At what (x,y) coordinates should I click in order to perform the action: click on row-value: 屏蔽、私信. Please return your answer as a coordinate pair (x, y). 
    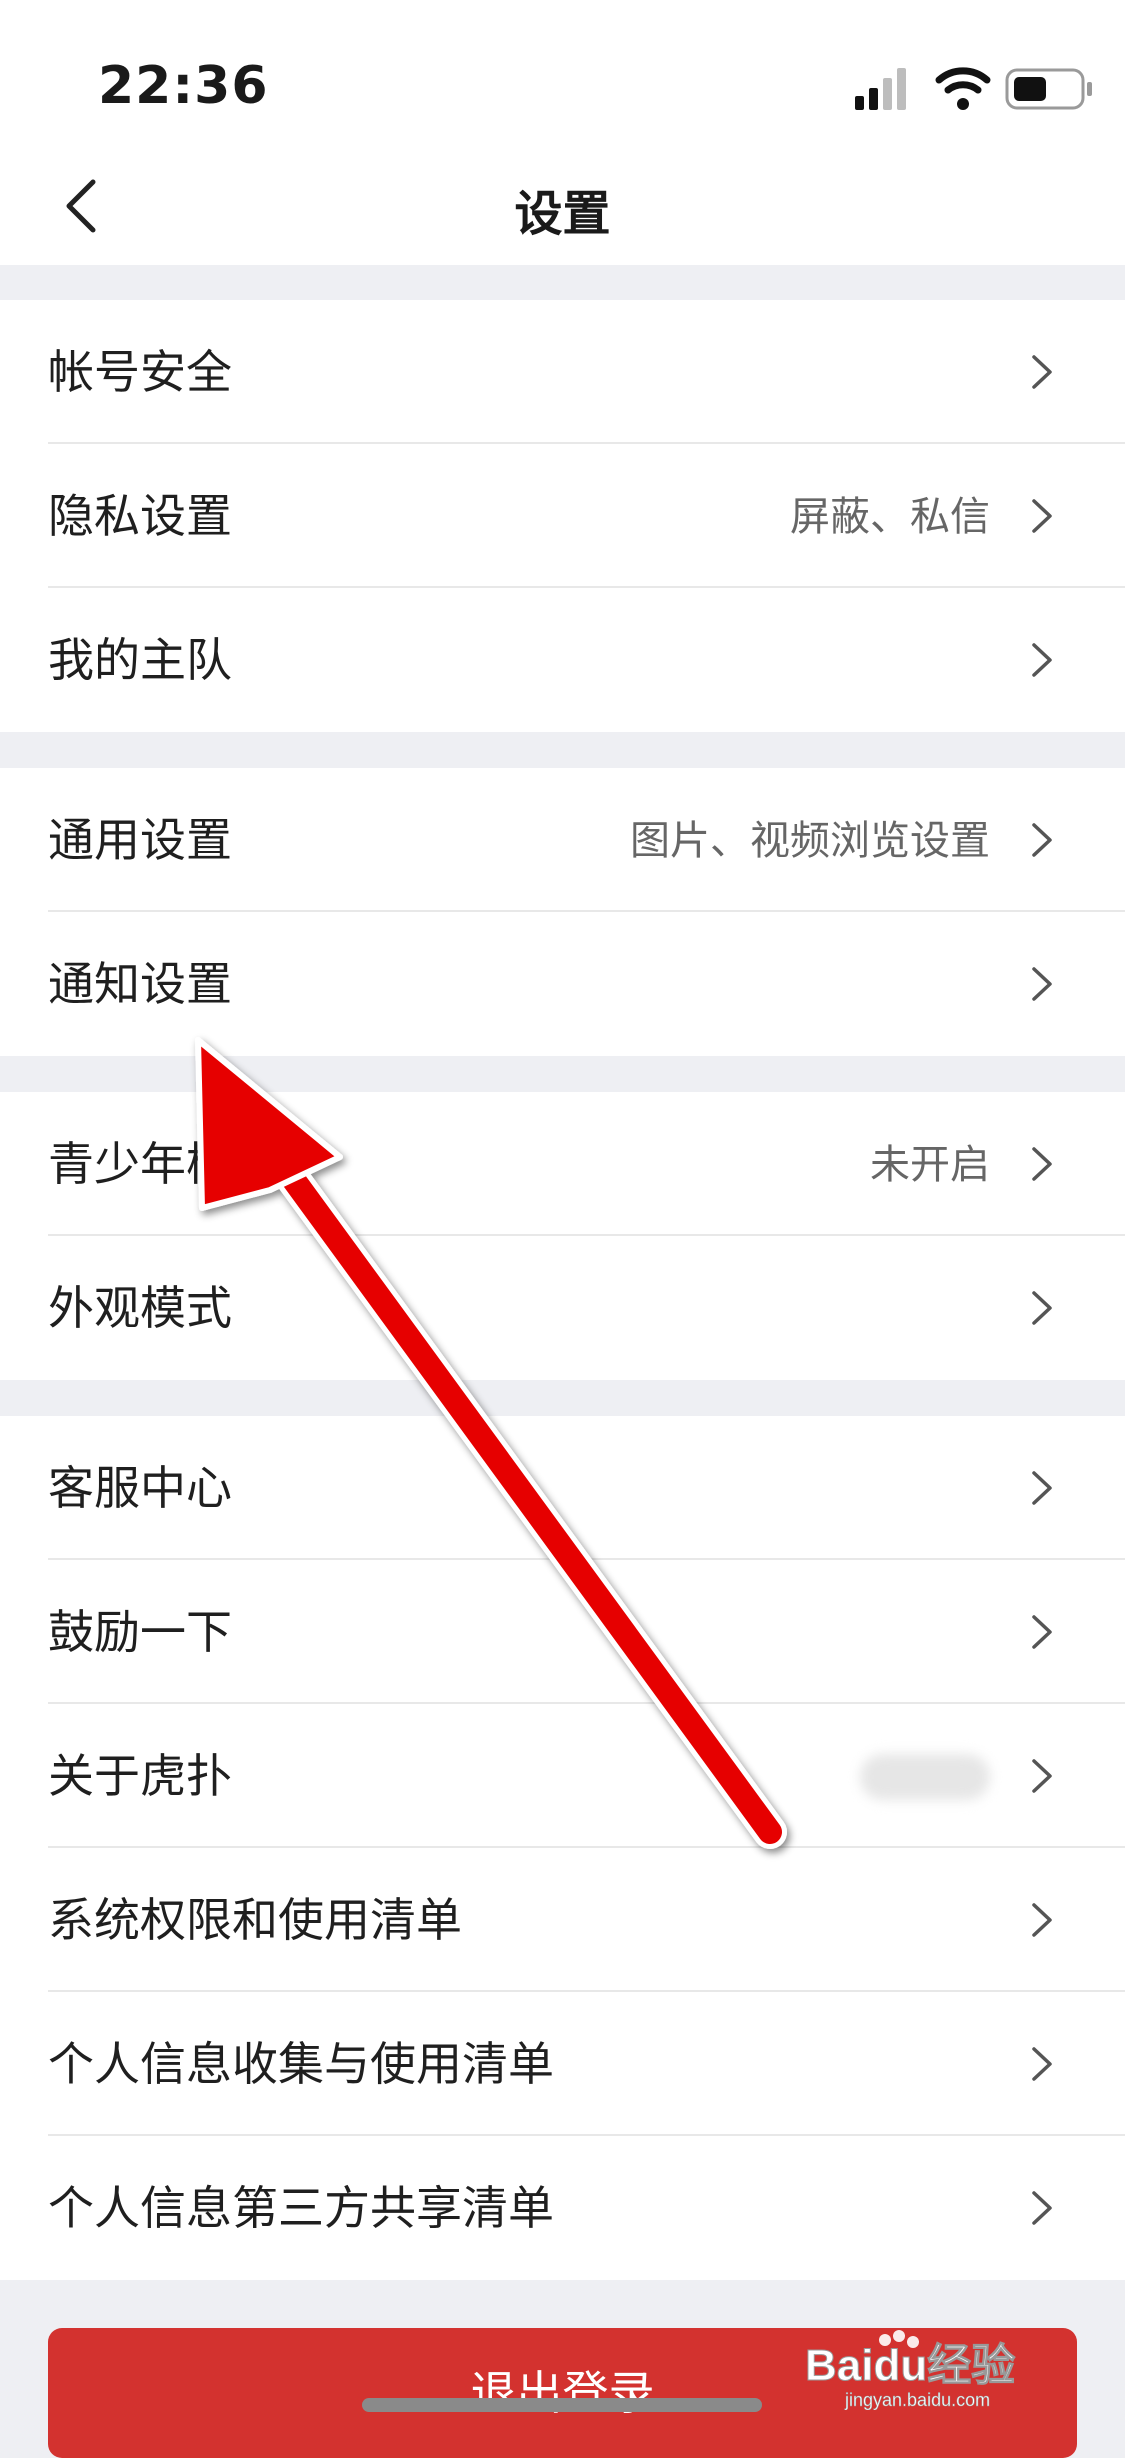
    Looking at the image, I should click on (890, 517).